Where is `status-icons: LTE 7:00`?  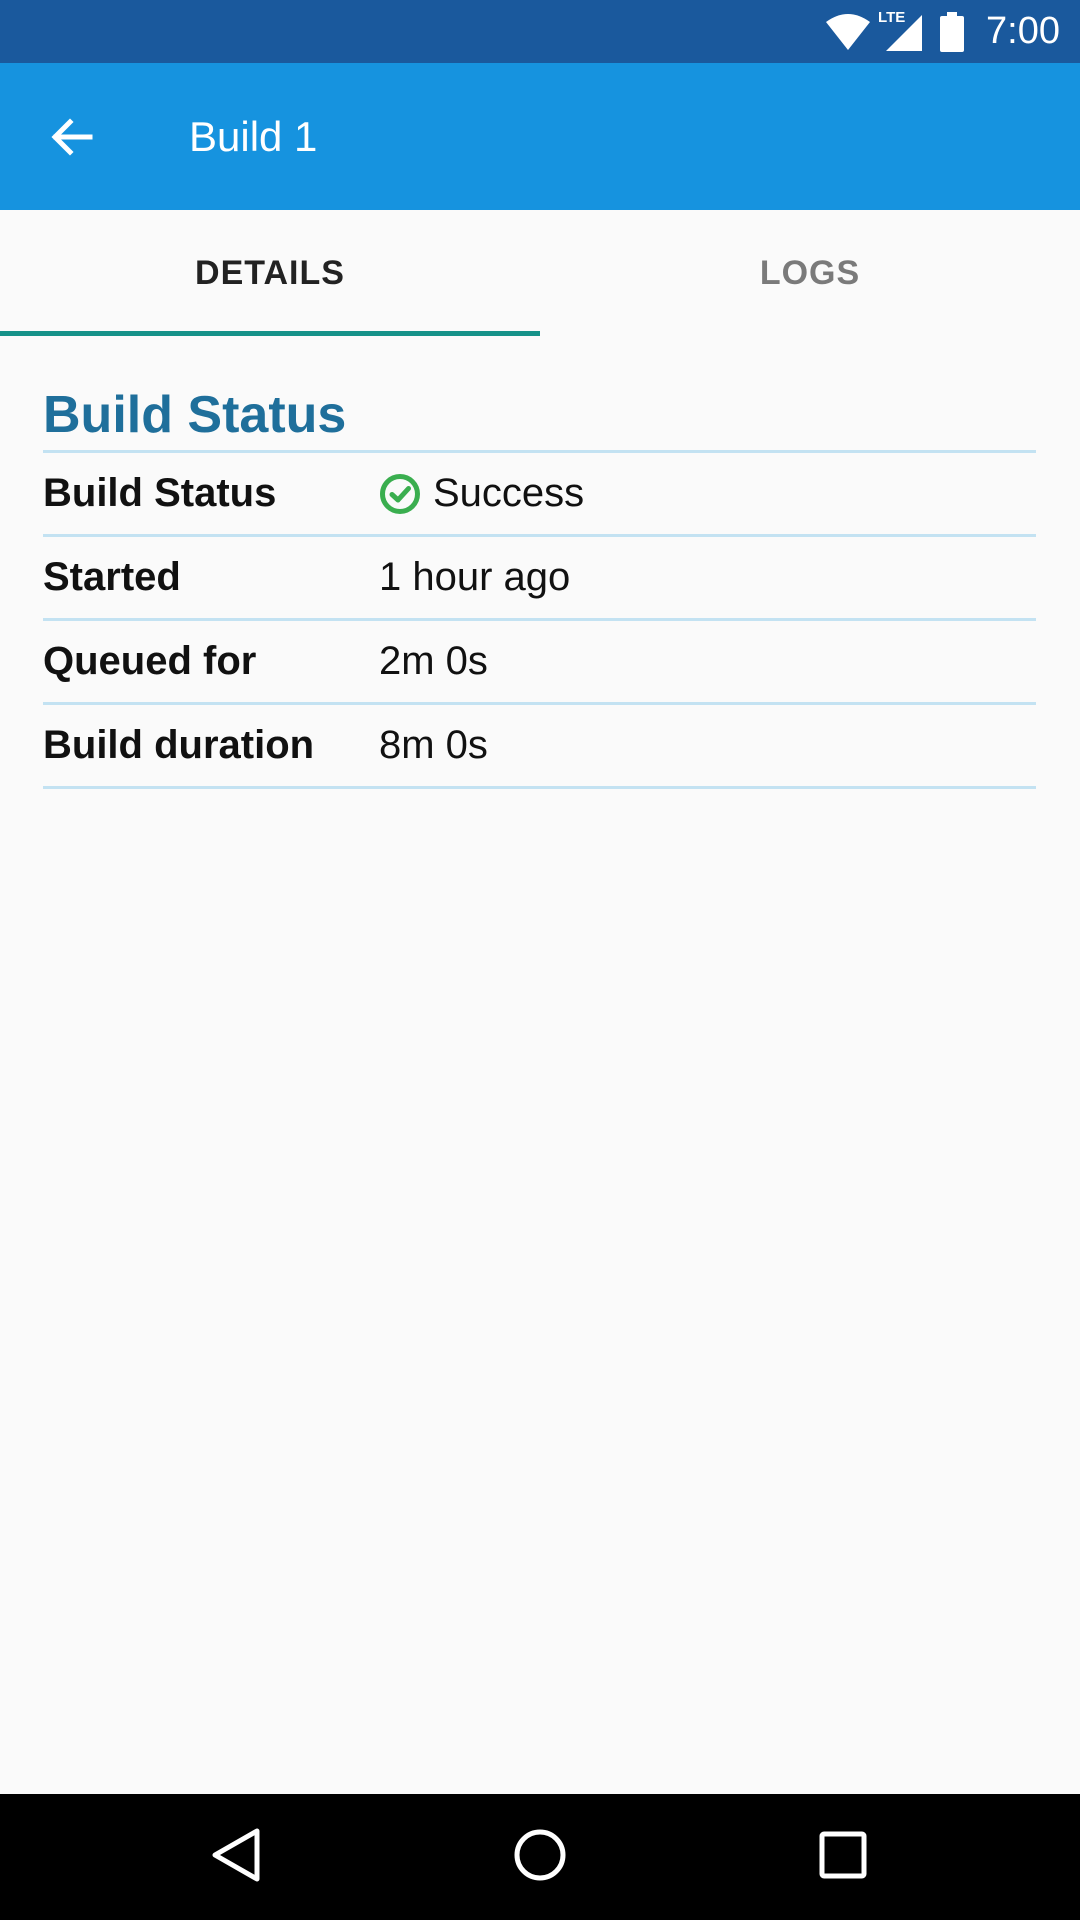
status-icons: LTE 7:00 is located at coordinates (942, 31).